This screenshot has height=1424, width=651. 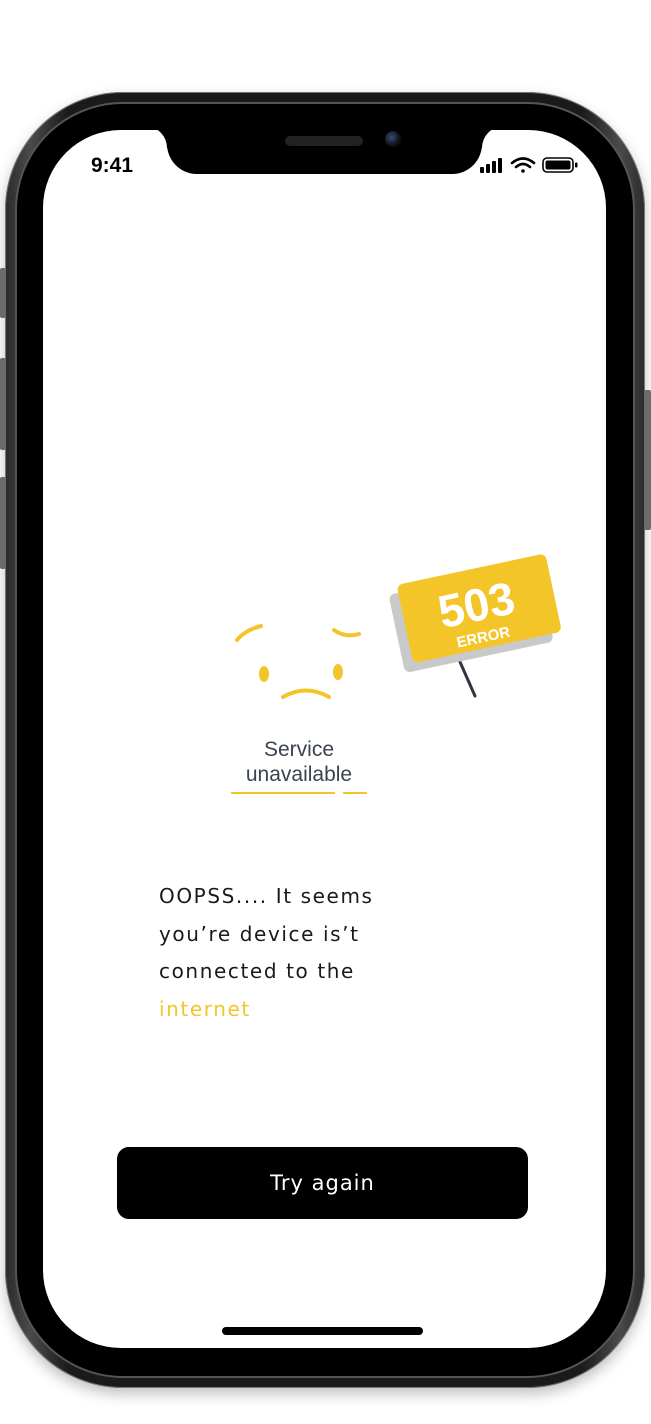 I want to click on service-unavailable-illustration: 503 ERROR Service unavailable, so click(x=396, y=674).